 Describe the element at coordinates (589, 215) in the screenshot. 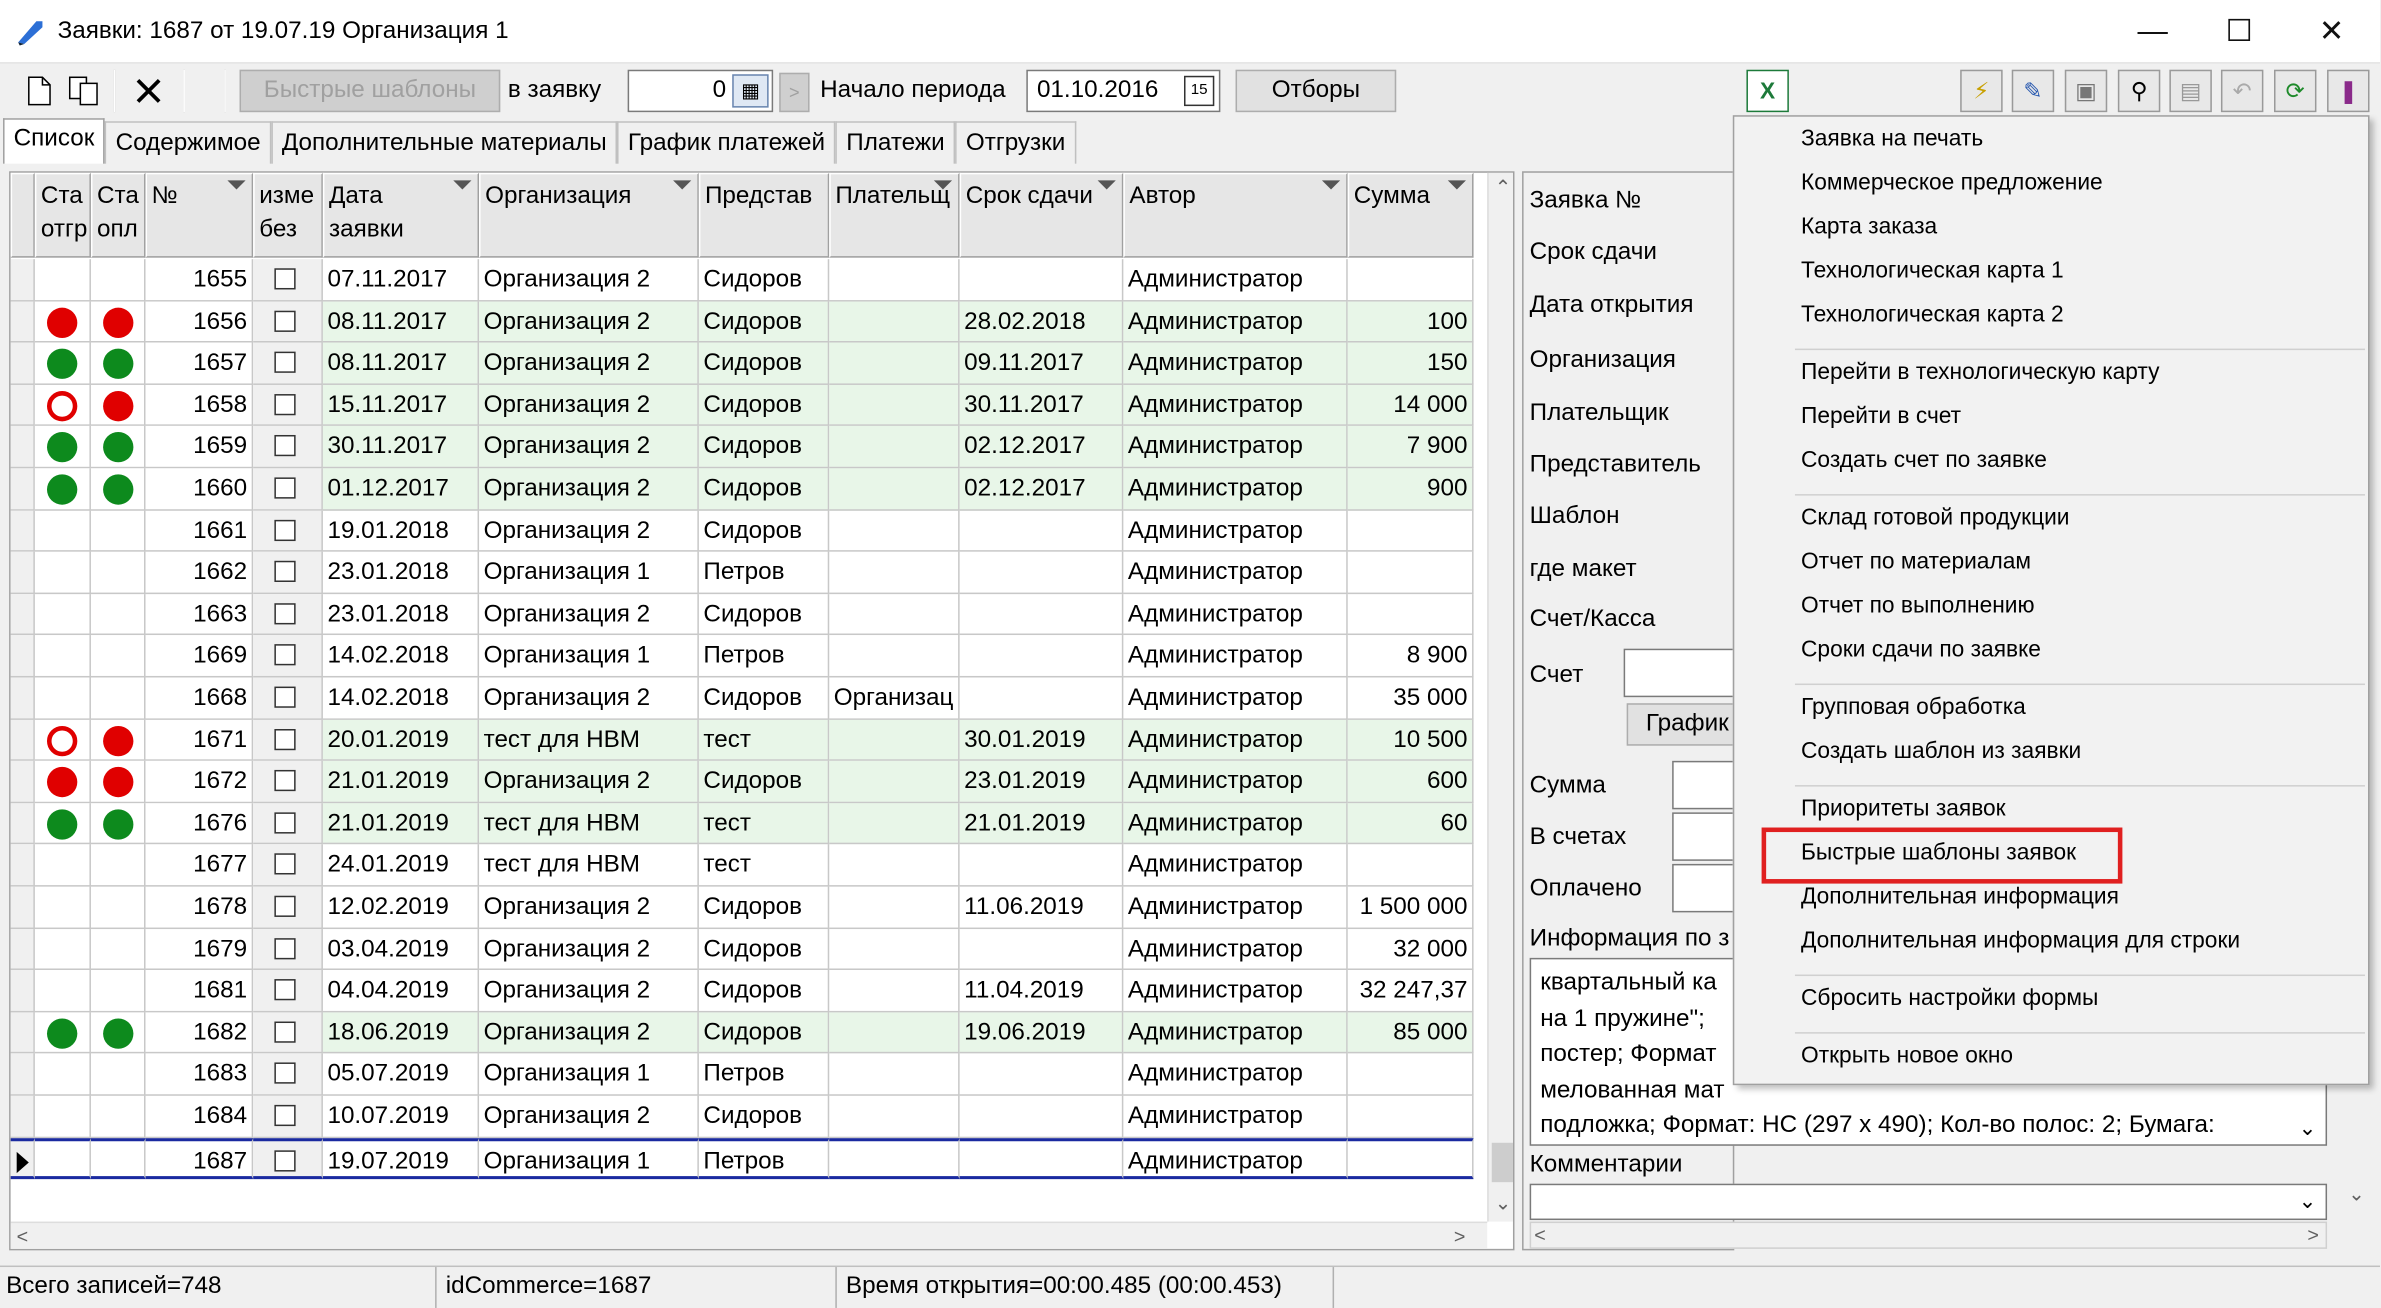

I see `header-organization: Организация` at that location.